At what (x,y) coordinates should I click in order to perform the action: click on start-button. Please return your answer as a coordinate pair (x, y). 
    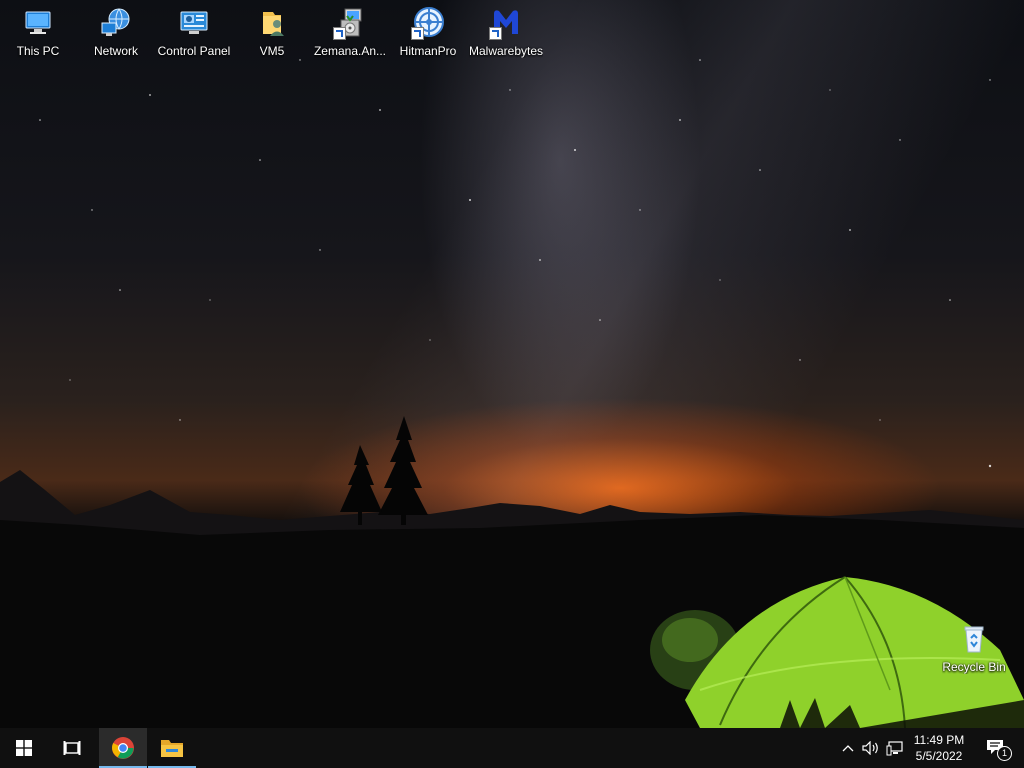
    Looking at the image, I should click on (24, 748).